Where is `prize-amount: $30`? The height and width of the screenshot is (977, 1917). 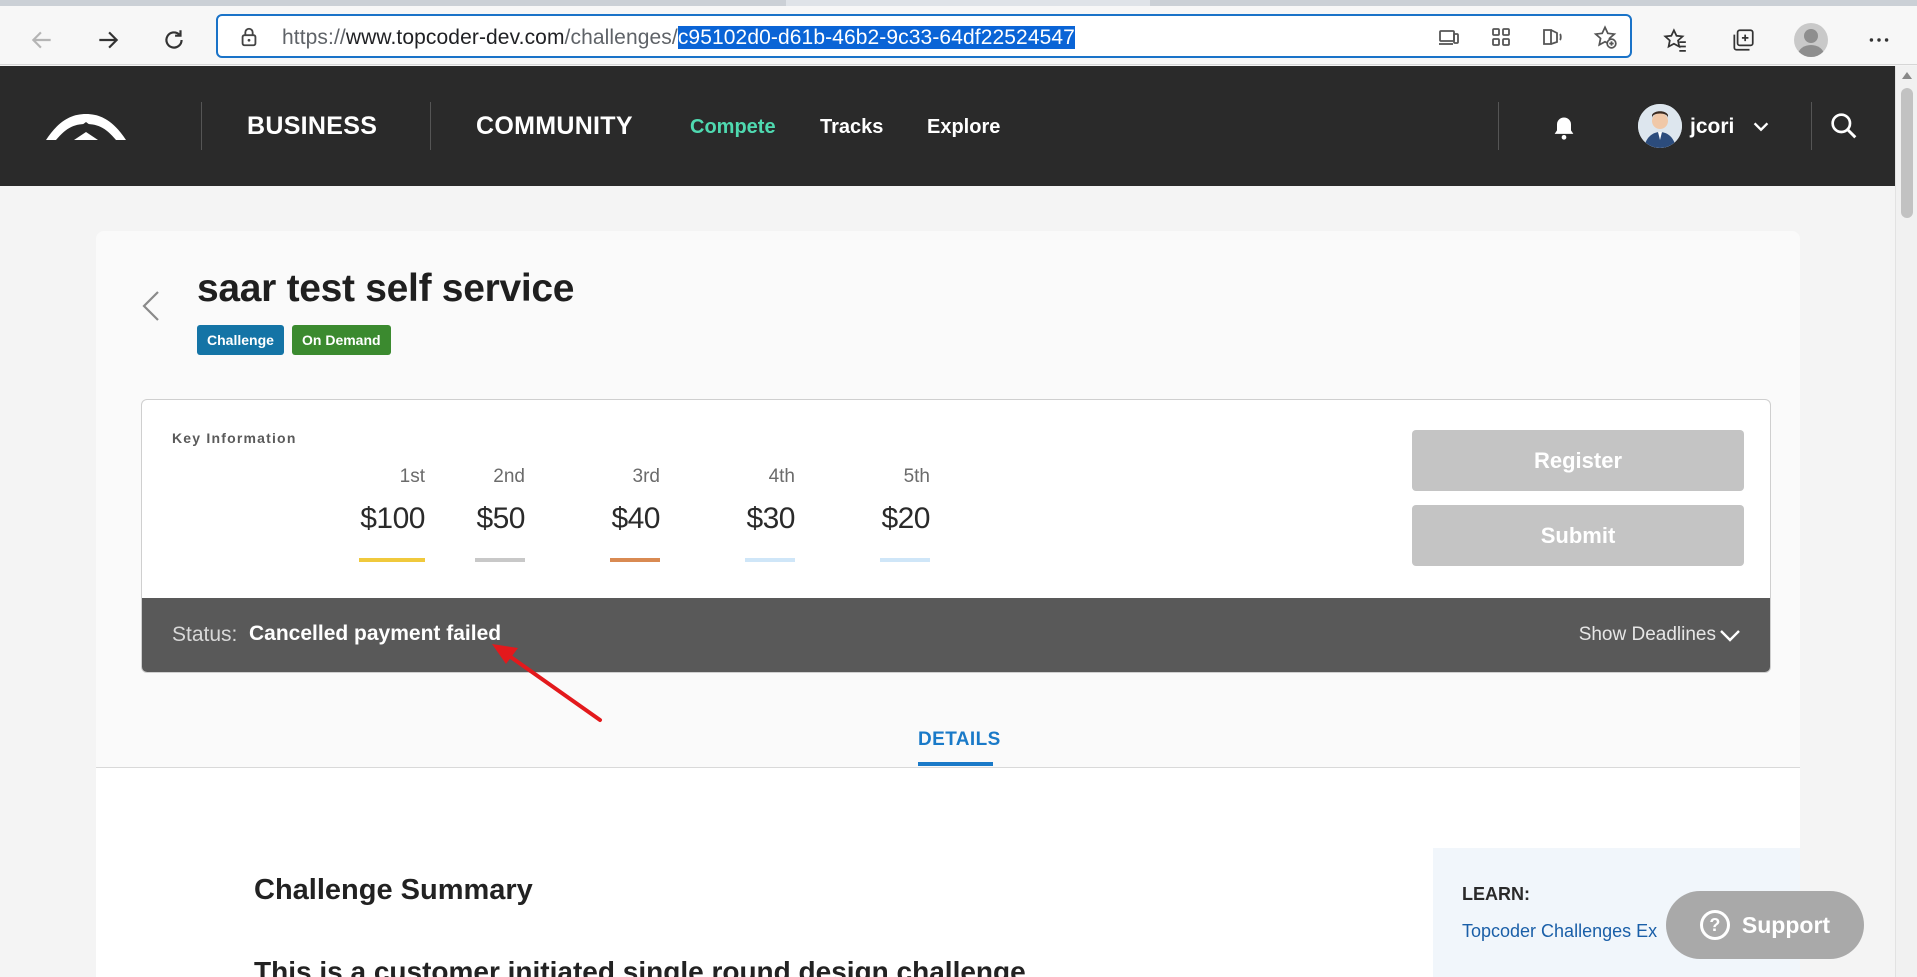
prize-amount: $30 is located at coordinates (770, 518).